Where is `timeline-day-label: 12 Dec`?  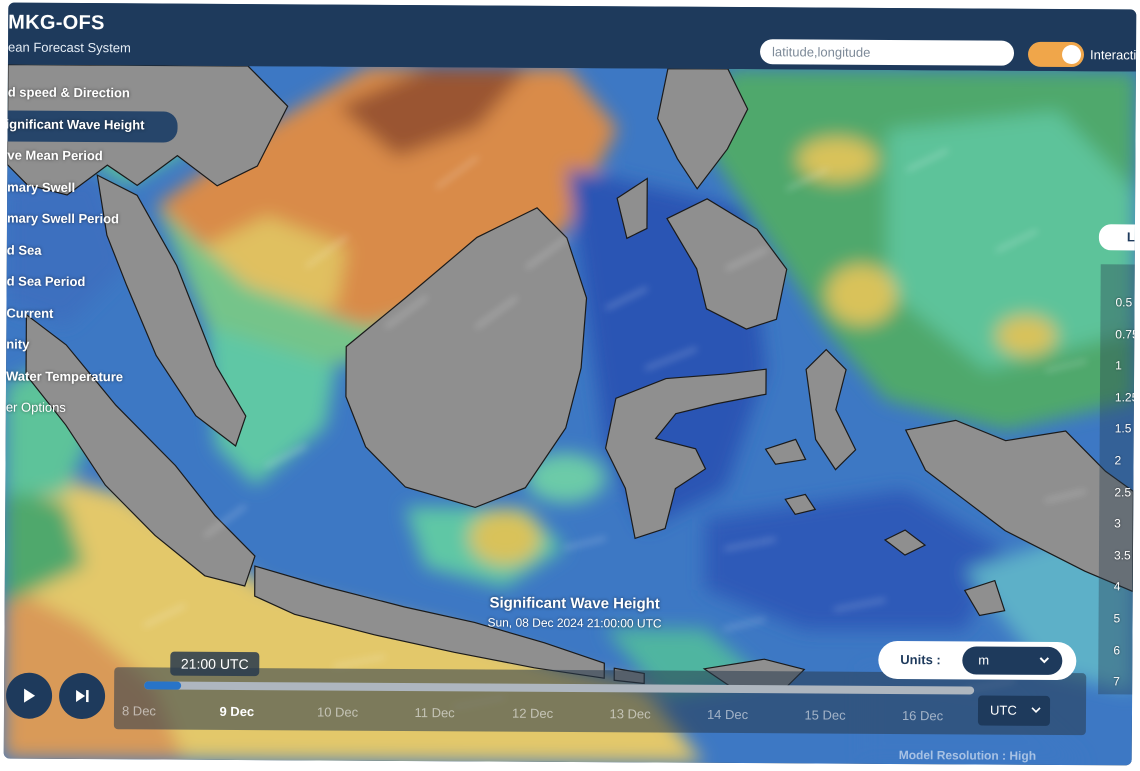
timeline-day-label: 12 Dec is located at coordinates (532, 713).